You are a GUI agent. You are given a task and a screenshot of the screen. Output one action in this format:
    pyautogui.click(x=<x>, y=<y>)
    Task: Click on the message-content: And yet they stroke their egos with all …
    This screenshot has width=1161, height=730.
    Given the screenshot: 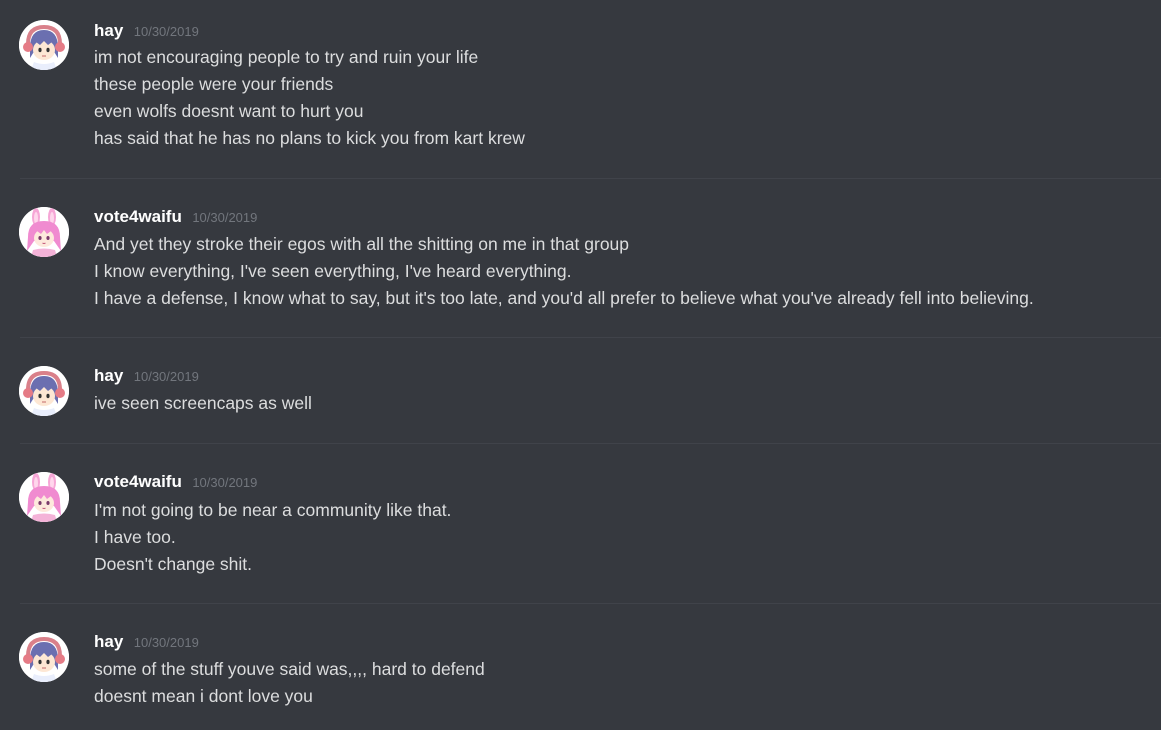 What is the action you would take?
    pyautogui.click(x=564, y=271)
    